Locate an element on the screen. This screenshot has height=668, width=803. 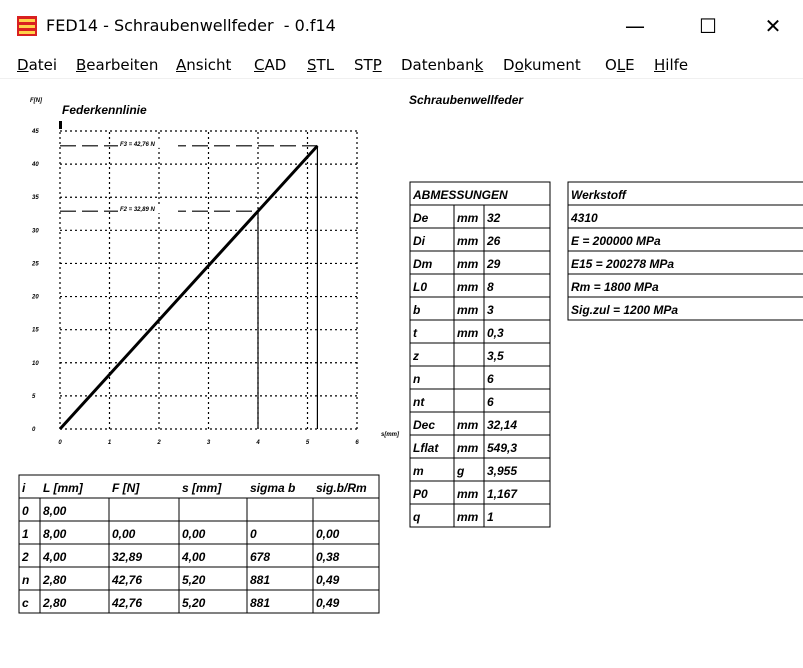
table-cell: 1 is located at coordinates (490, 517).